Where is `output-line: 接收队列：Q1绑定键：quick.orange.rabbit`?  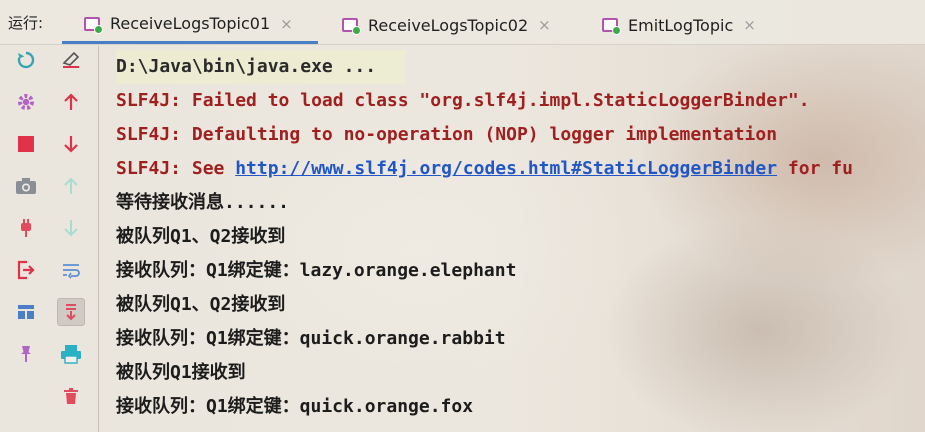
output-line: 接收队列：Q1绑定键：quick.orange.rabbit is located at coordinates (311, 338).